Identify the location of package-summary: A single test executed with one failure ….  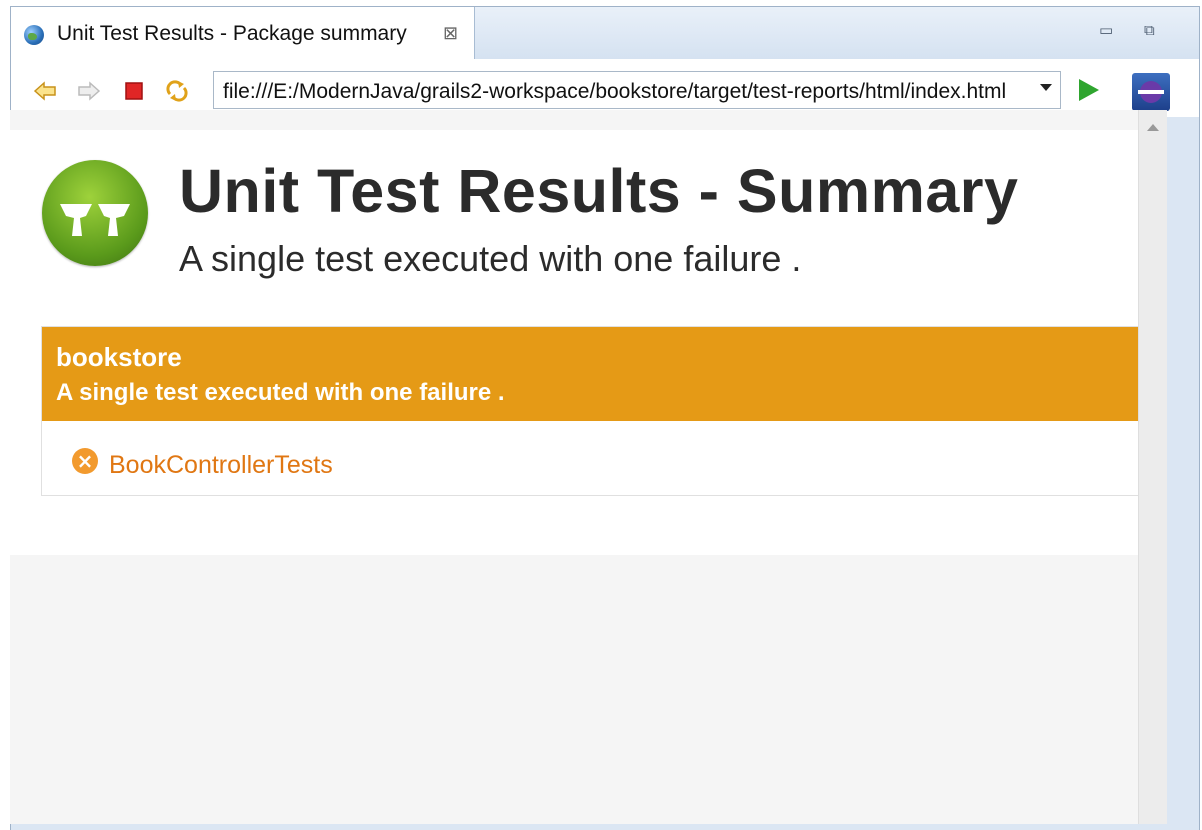
(280, 392).